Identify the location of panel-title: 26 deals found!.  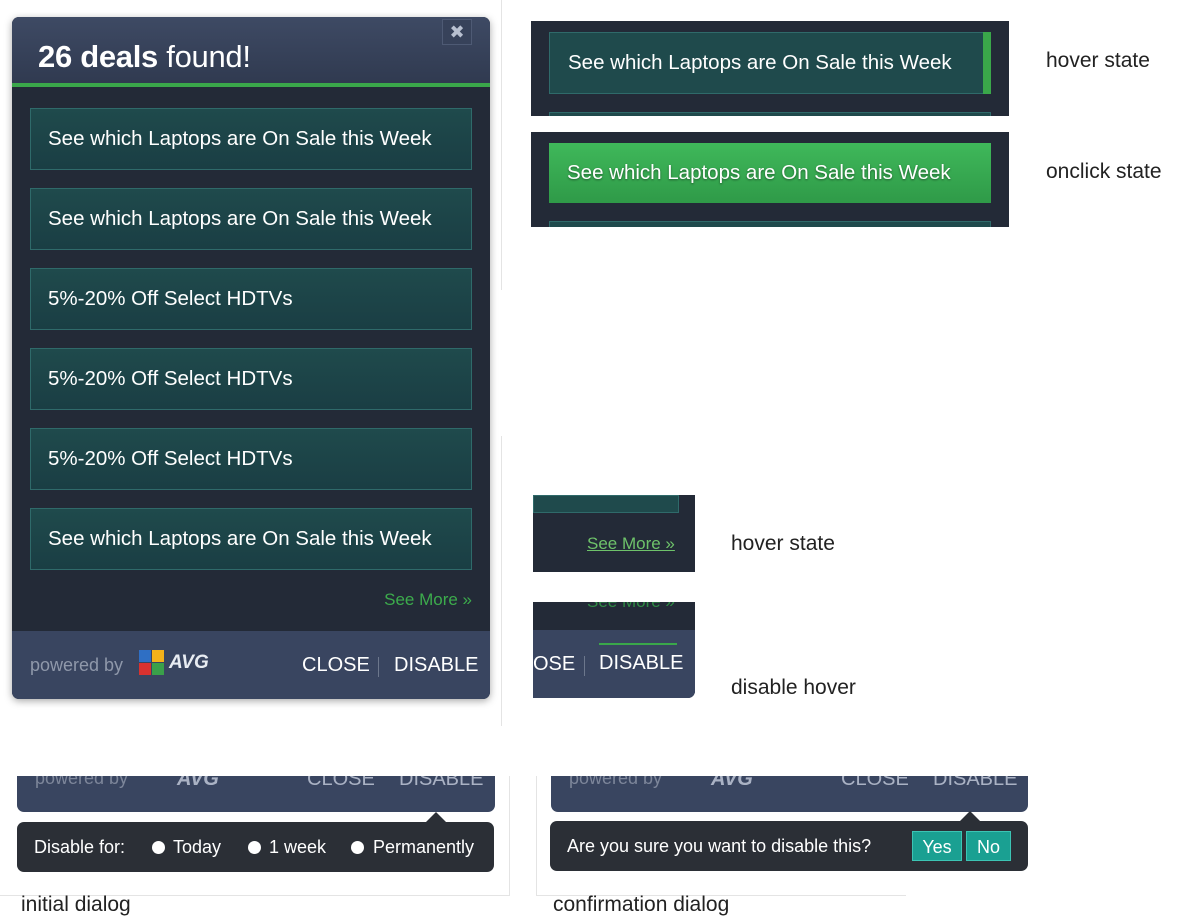
(144, 57).